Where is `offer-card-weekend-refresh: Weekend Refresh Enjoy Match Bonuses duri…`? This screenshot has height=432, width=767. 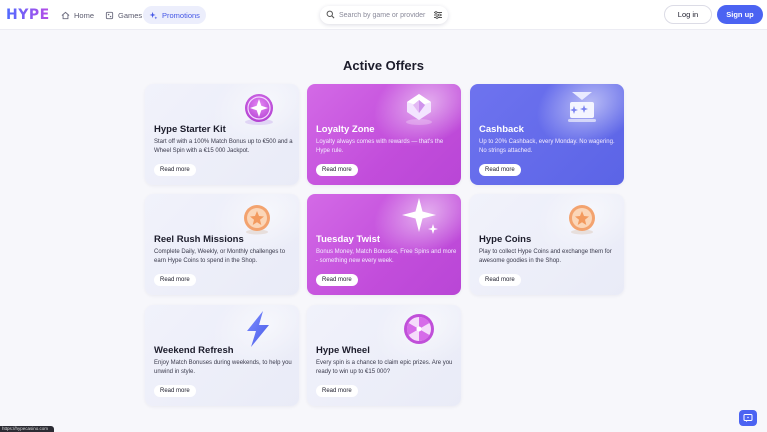 offer-card-weekend-refresh: Weekend Refresh Enjoy Match Bonuses duri… is located at coordinates (222, 355).